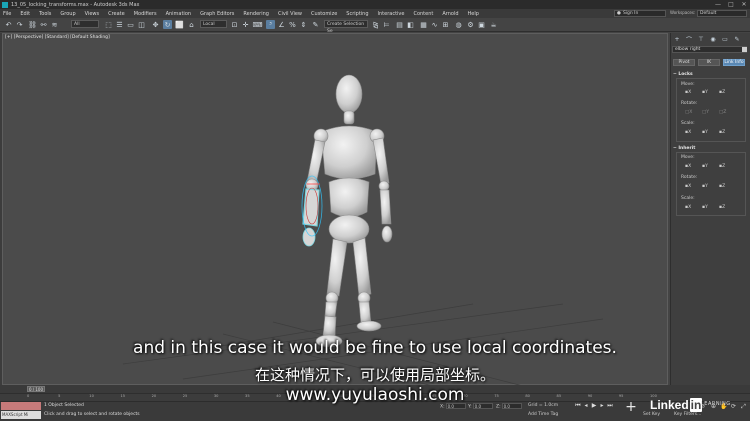 The image size is (750, 421). Describe the element at coordinates (85, 24) in the screenshot. I see `selection-filter-dropdown: All` at that location.